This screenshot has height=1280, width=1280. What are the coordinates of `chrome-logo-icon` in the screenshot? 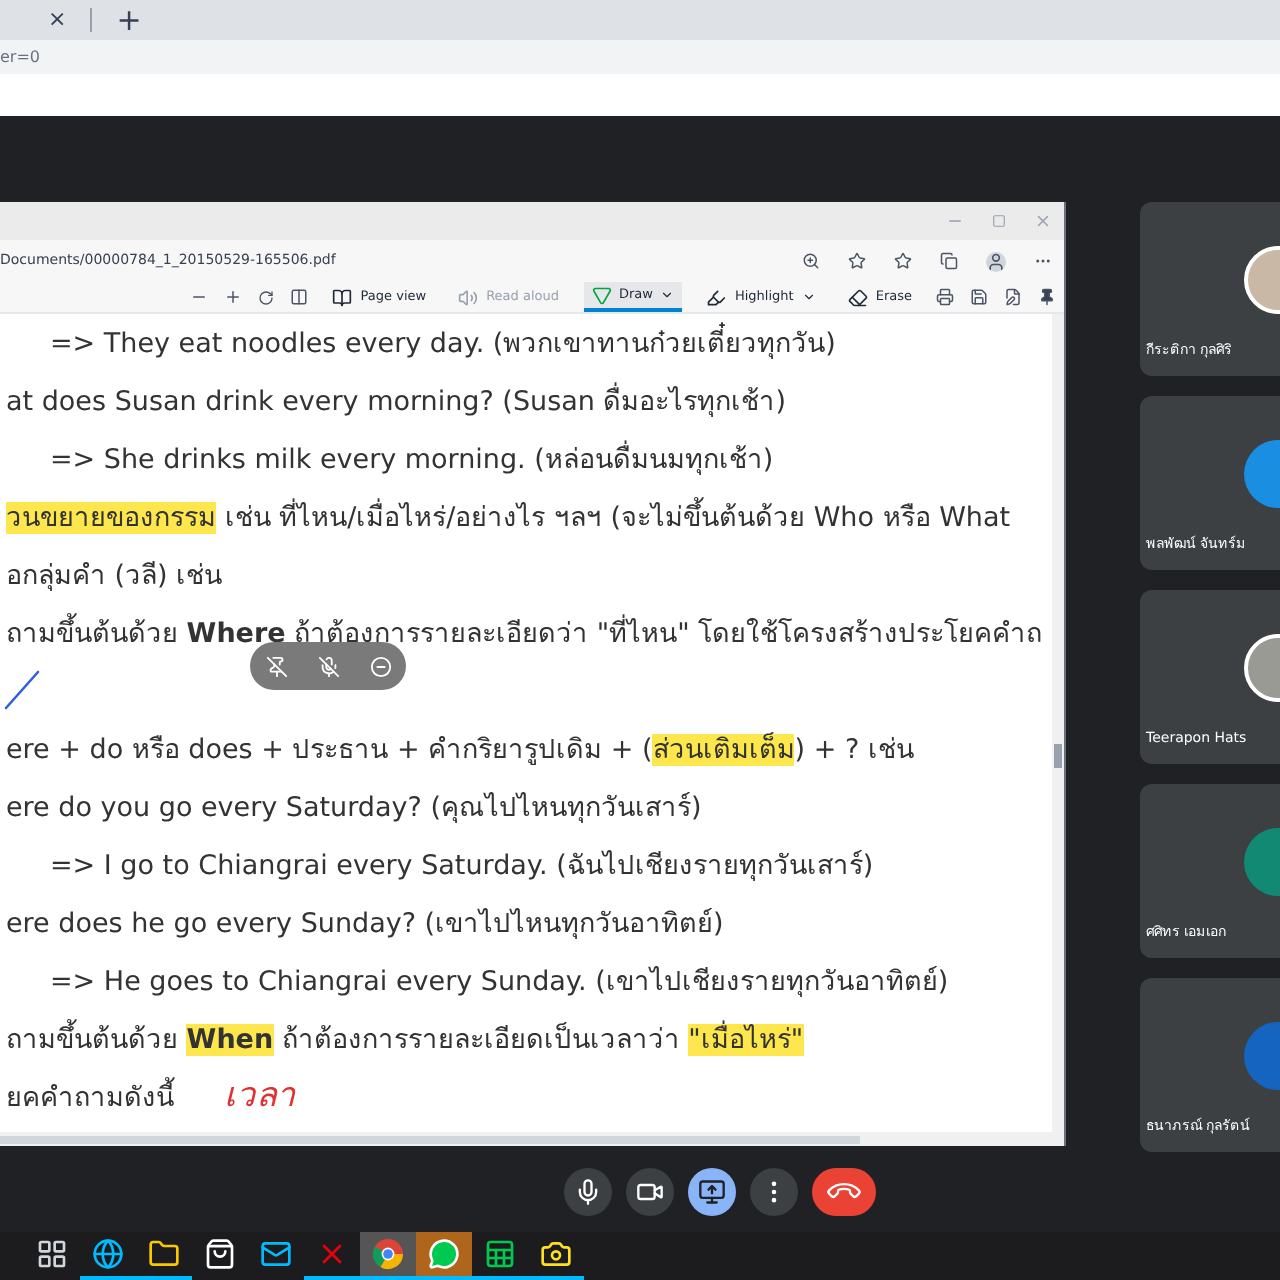 It's located at (388, 1254).